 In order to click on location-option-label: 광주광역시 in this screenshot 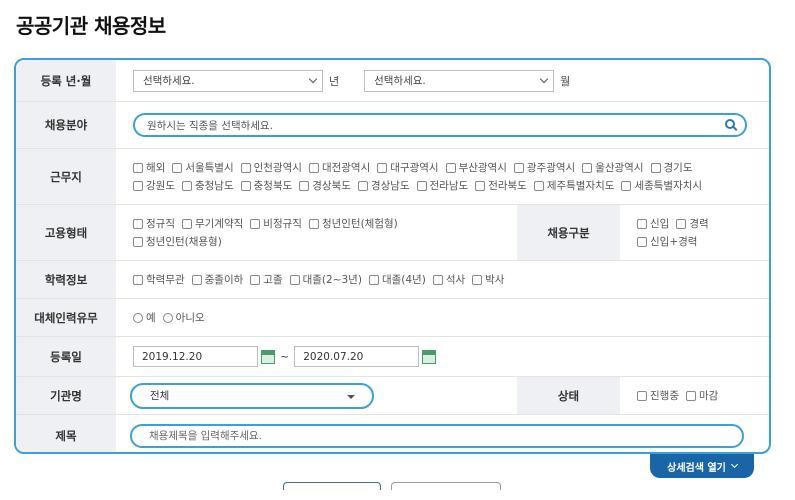, I will do `click(551, 167)`.